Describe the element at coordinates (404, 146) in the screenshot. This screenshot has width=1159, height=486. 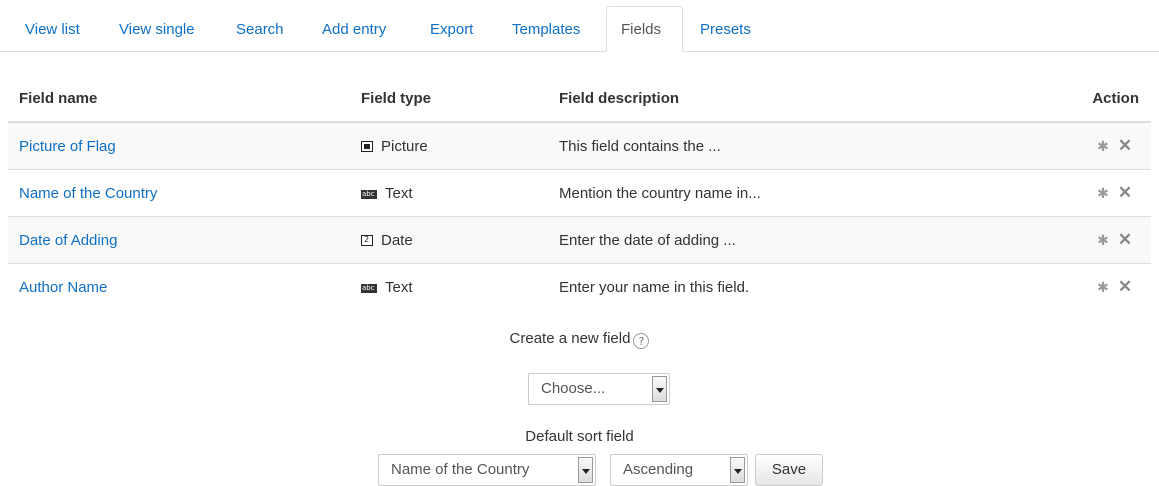
I see `field-type-label: Picture` at that location.